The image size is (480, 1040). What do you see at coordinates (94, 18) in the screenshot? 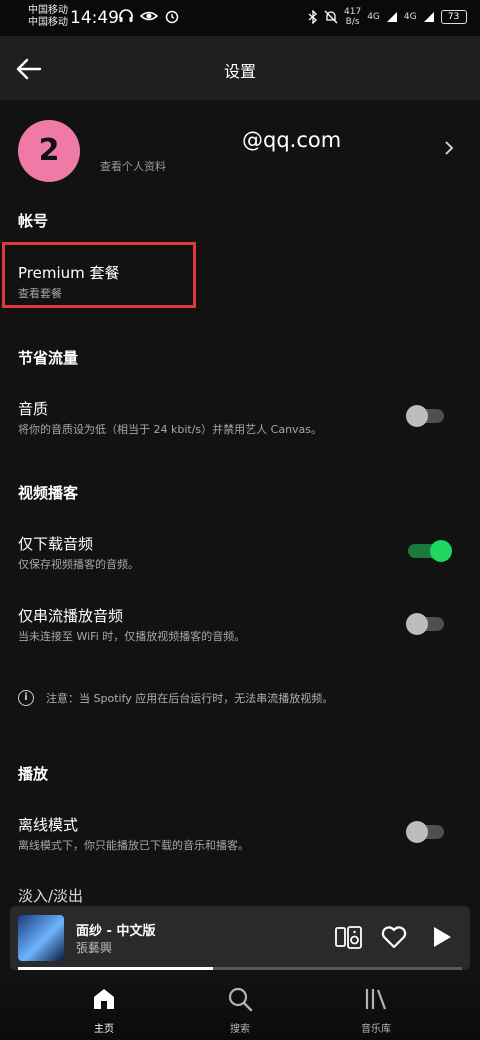
I see `status-time: 14:49` at bounding box center [94, 18].